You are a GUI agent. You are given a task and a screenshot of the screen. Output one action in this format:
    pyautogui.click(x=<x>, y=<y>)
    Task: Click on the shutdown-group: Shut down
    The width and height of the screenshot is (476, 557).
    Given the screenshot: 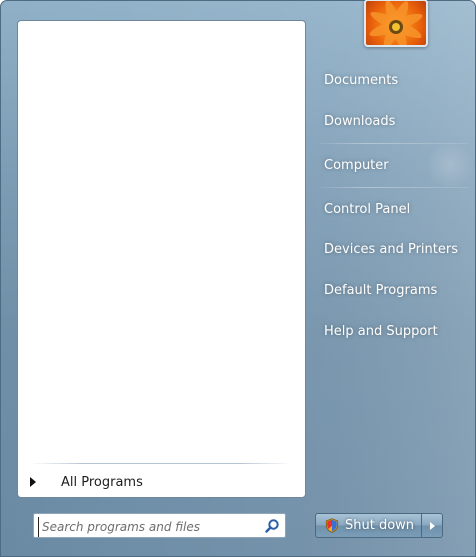 What is the action you would take?
    pyautogui.click(x=379, y=525)
    